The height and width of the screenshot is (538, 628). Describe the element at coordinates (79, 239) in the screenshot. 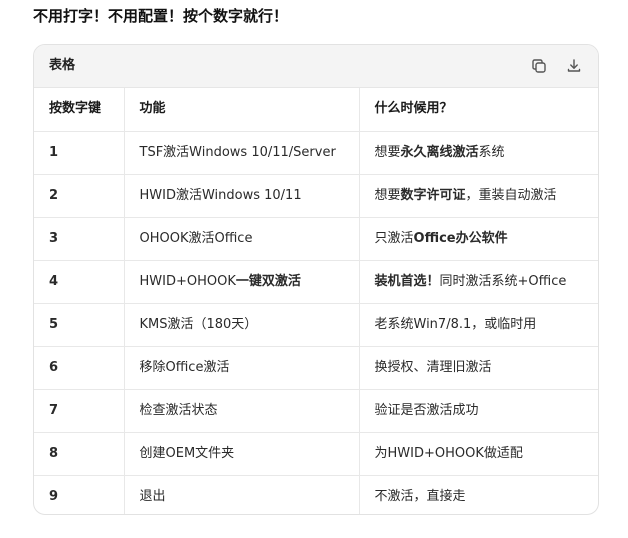

I see `row-key-cell: 3` at that location.